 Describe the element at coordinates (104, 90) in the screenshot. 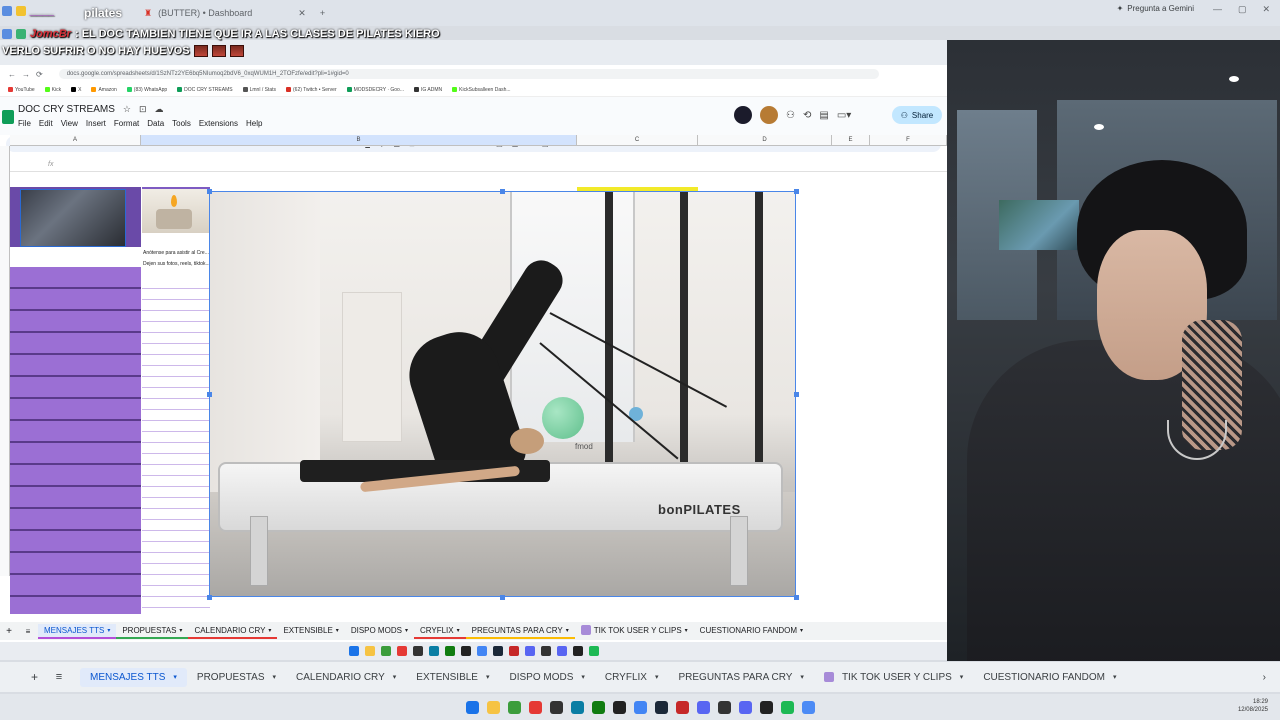

I see `bookmark: Amazon` at that location.